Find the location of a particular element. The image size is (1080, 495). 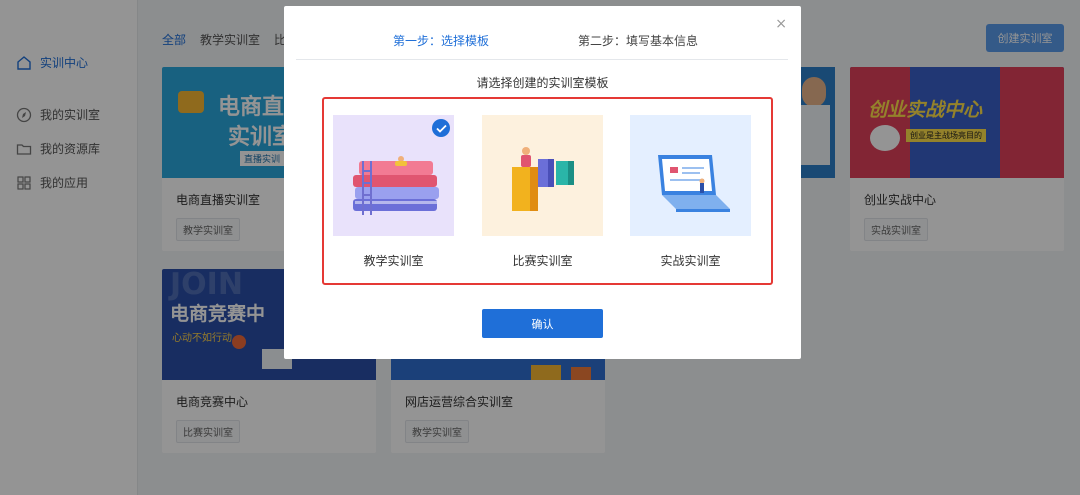

step-indicator: 第一步：选择模板 第二步：填写基本信息 is located at coordinates (542, 45).